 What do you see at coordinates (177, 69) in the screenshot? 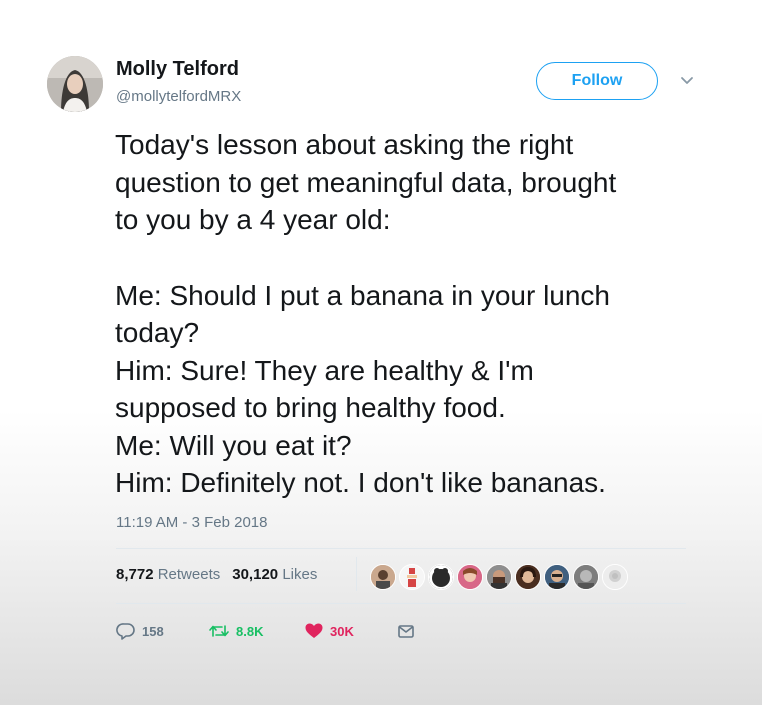
I see `author-name: Molly Telford` at bounding box center [177, 69].